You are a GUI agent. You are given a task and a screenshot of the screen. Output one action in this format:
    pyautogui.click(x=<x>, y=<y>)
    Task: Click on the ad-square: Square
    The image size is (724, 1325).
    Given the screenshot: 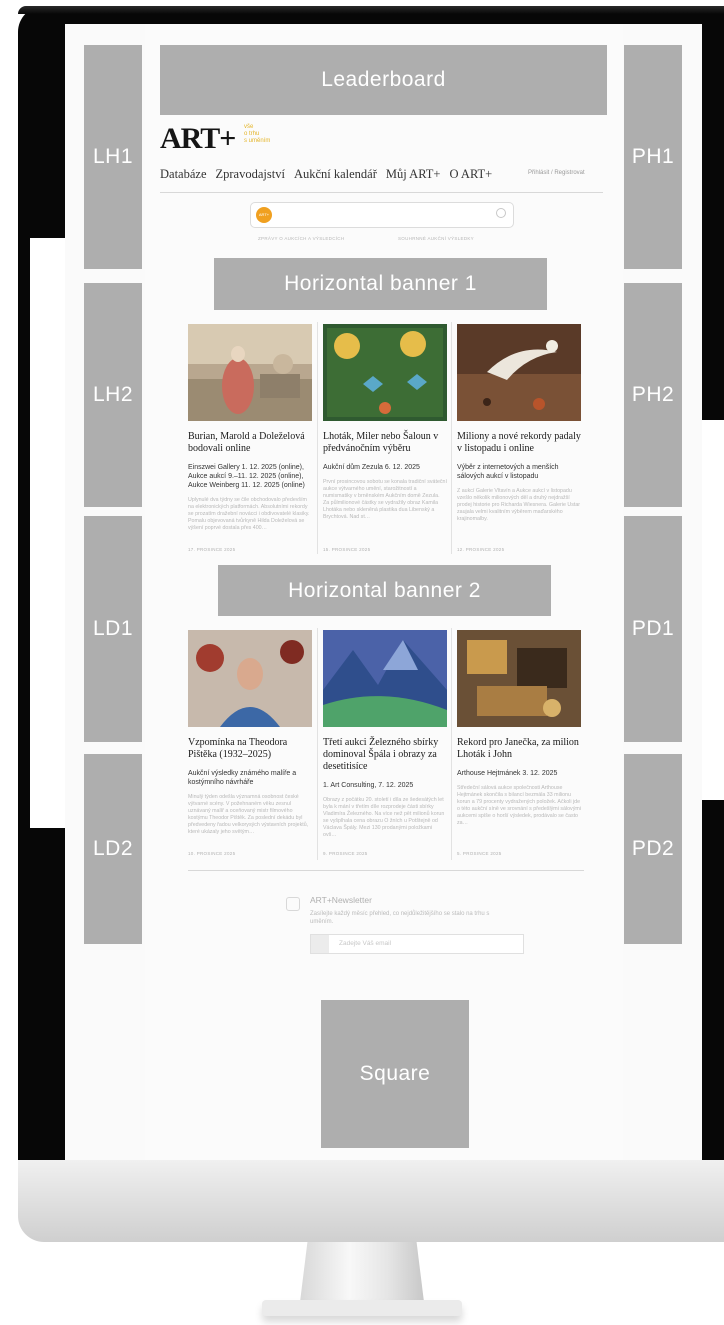 What is the action you would take?
    pyautogui.click(x=395, y=1074)
    